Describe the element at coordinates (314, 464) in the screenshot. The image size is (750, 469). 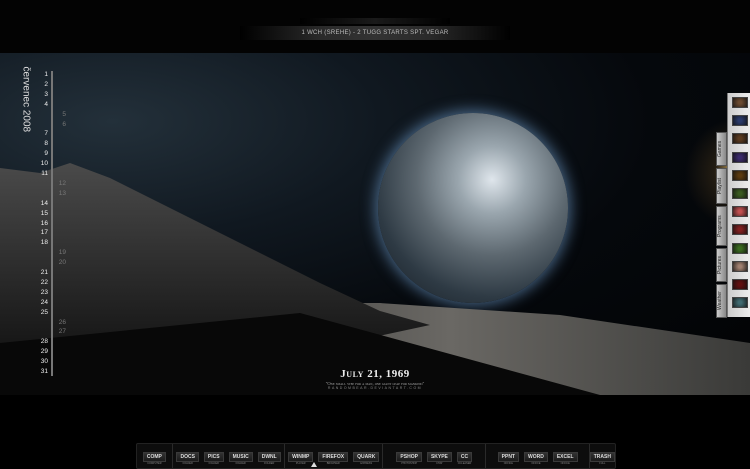
I see `active-indicator-icon` at that location.